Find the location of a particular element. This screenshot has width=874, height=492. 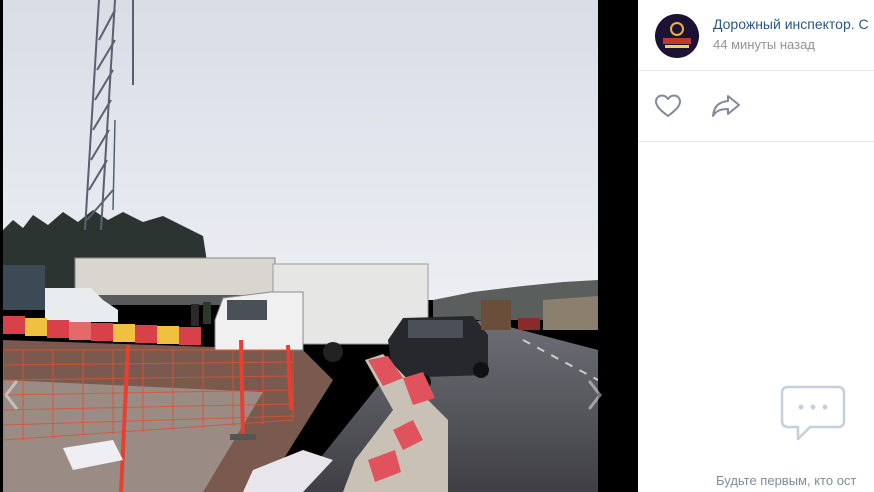

comments-empty-text: Будьте первым, кто ост is located at coordinates (786, 480).